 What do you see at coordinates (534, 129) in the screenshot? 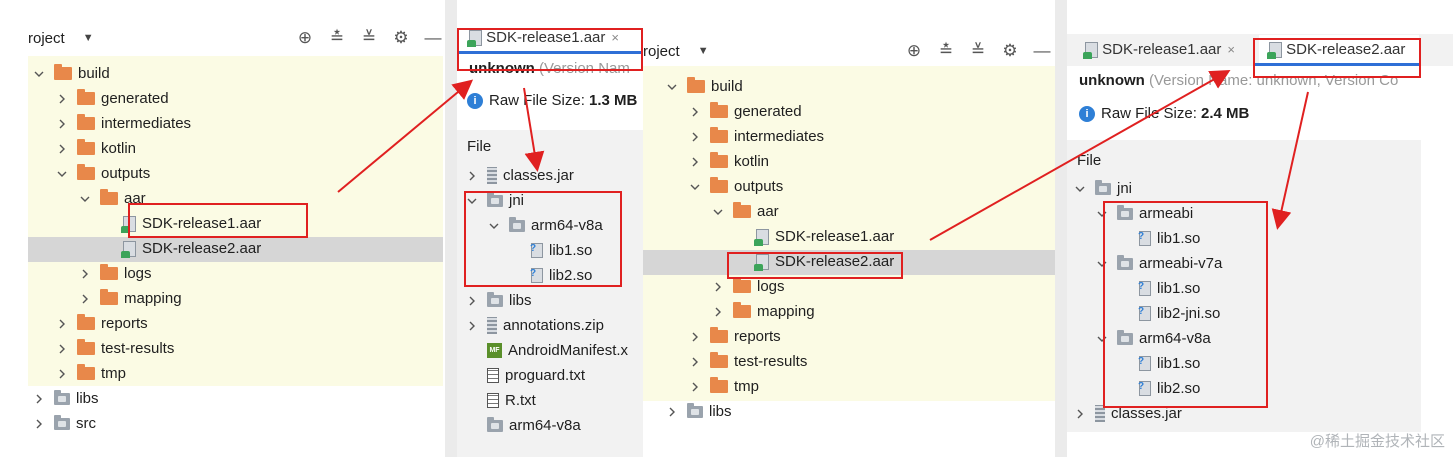
I see `arrow-to-jni1` at bounding box center [534, 129].